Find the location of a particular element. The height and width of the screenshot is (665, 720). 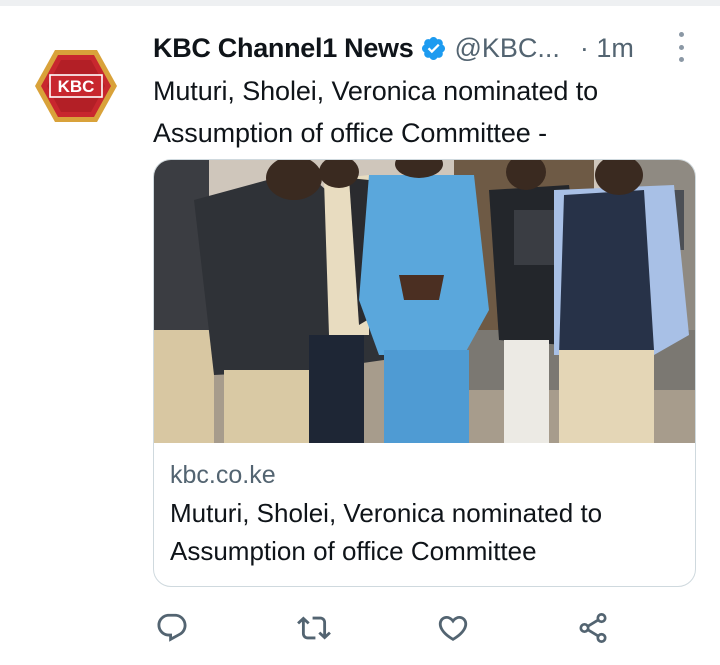

link-domain: kbc.co.ke is located at coordinates (223, 475).